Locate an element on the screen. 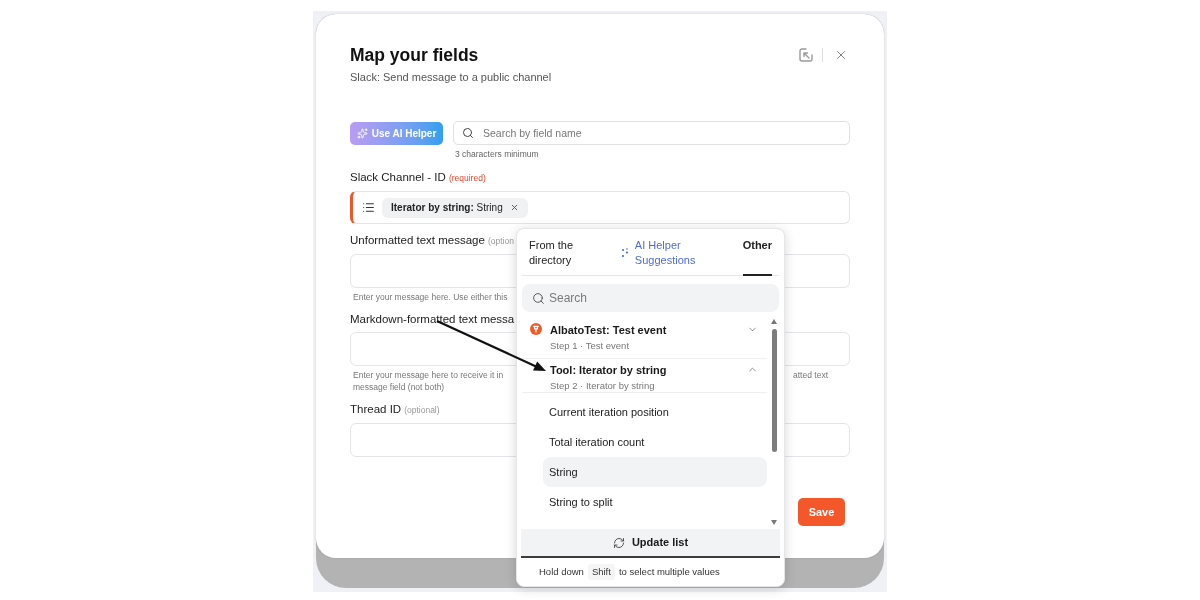 The image size is (1200, 600). list-item: Total iteration count is located at coordinates (655, 442).